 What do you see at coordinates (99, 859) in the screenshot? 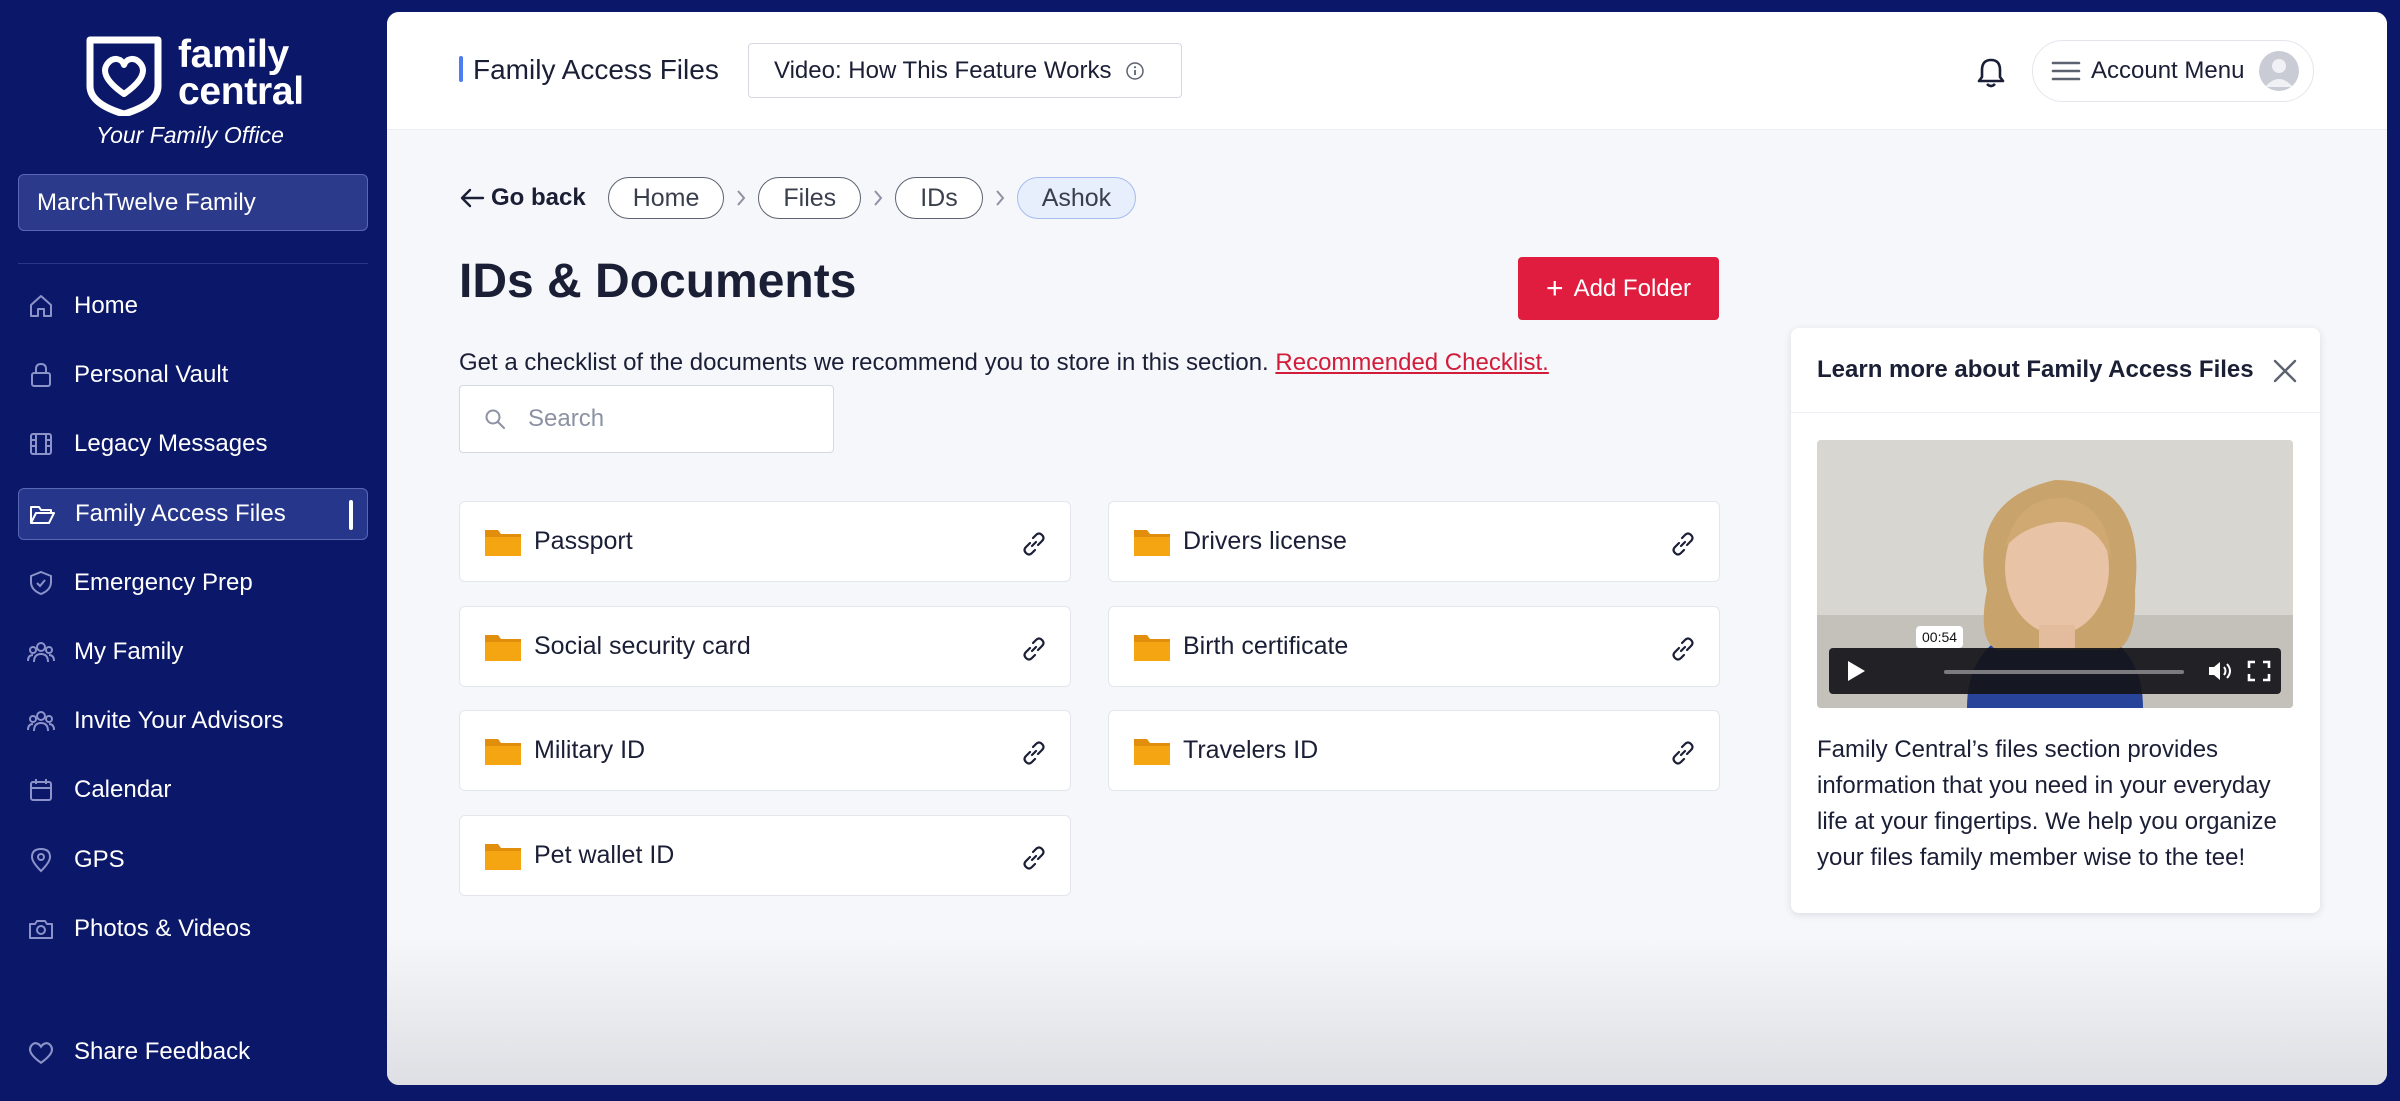
I see `sidebar-item-label: GPS` at bounding box center [99, 859].